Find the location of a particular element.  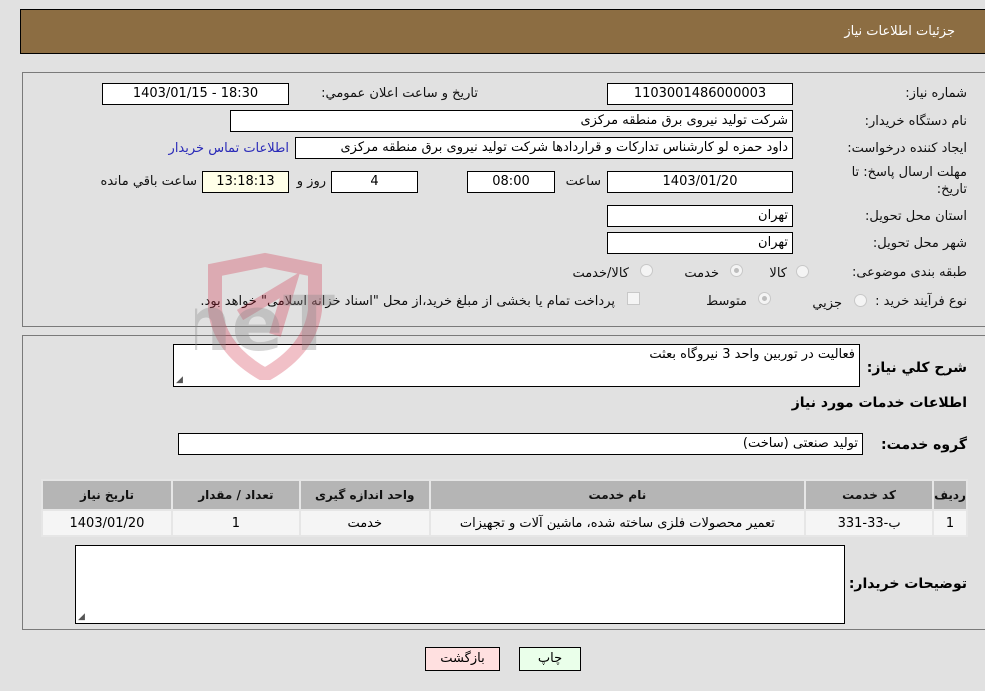

process-option-minor: جزيي is located at coordinates (827, 303).